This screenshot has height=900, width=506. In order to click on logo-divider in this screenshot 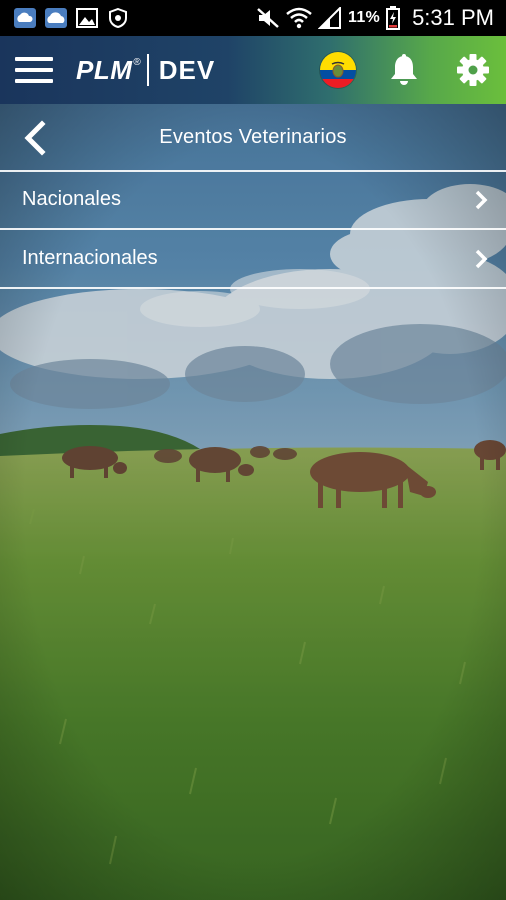, I will do `click(147, 70)`.